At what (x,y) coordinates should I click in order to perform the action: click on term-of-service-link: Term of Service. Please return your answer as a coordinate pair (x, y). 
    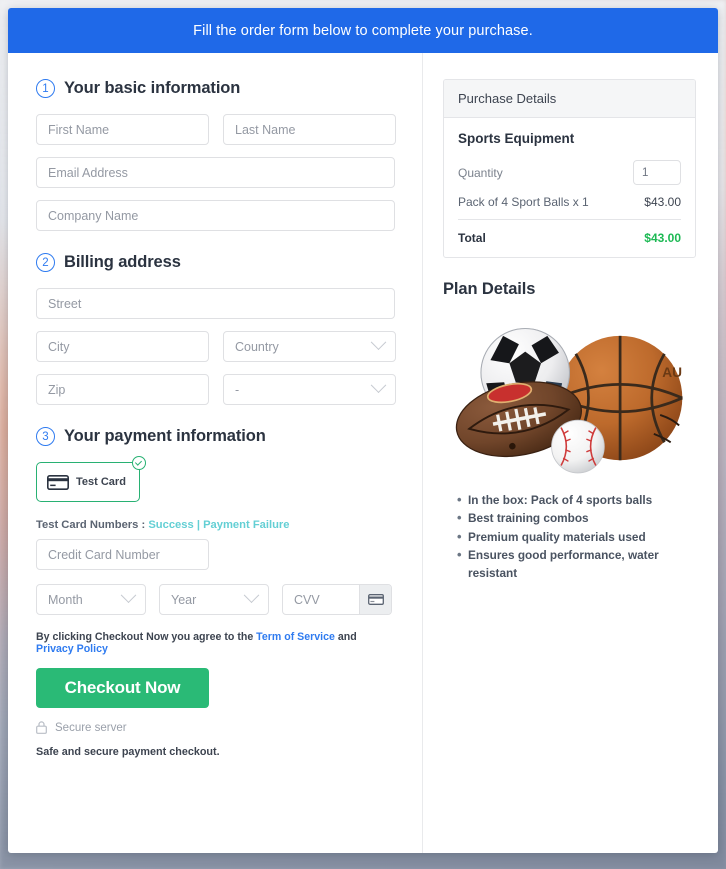
    Looking at the image, I should click on (295, 637).